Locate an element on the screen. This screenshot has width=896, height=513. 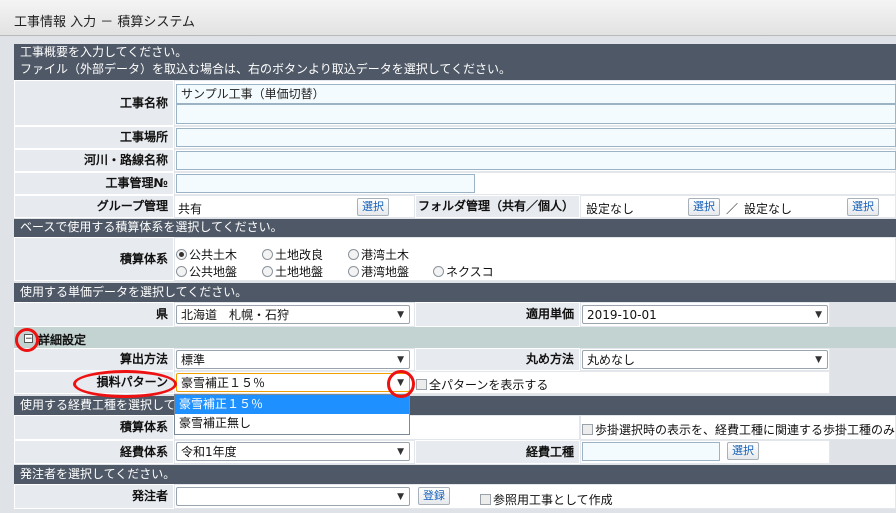
apply-price-select: 2019-10-01 ▼ is located at coordinates (705, 314).